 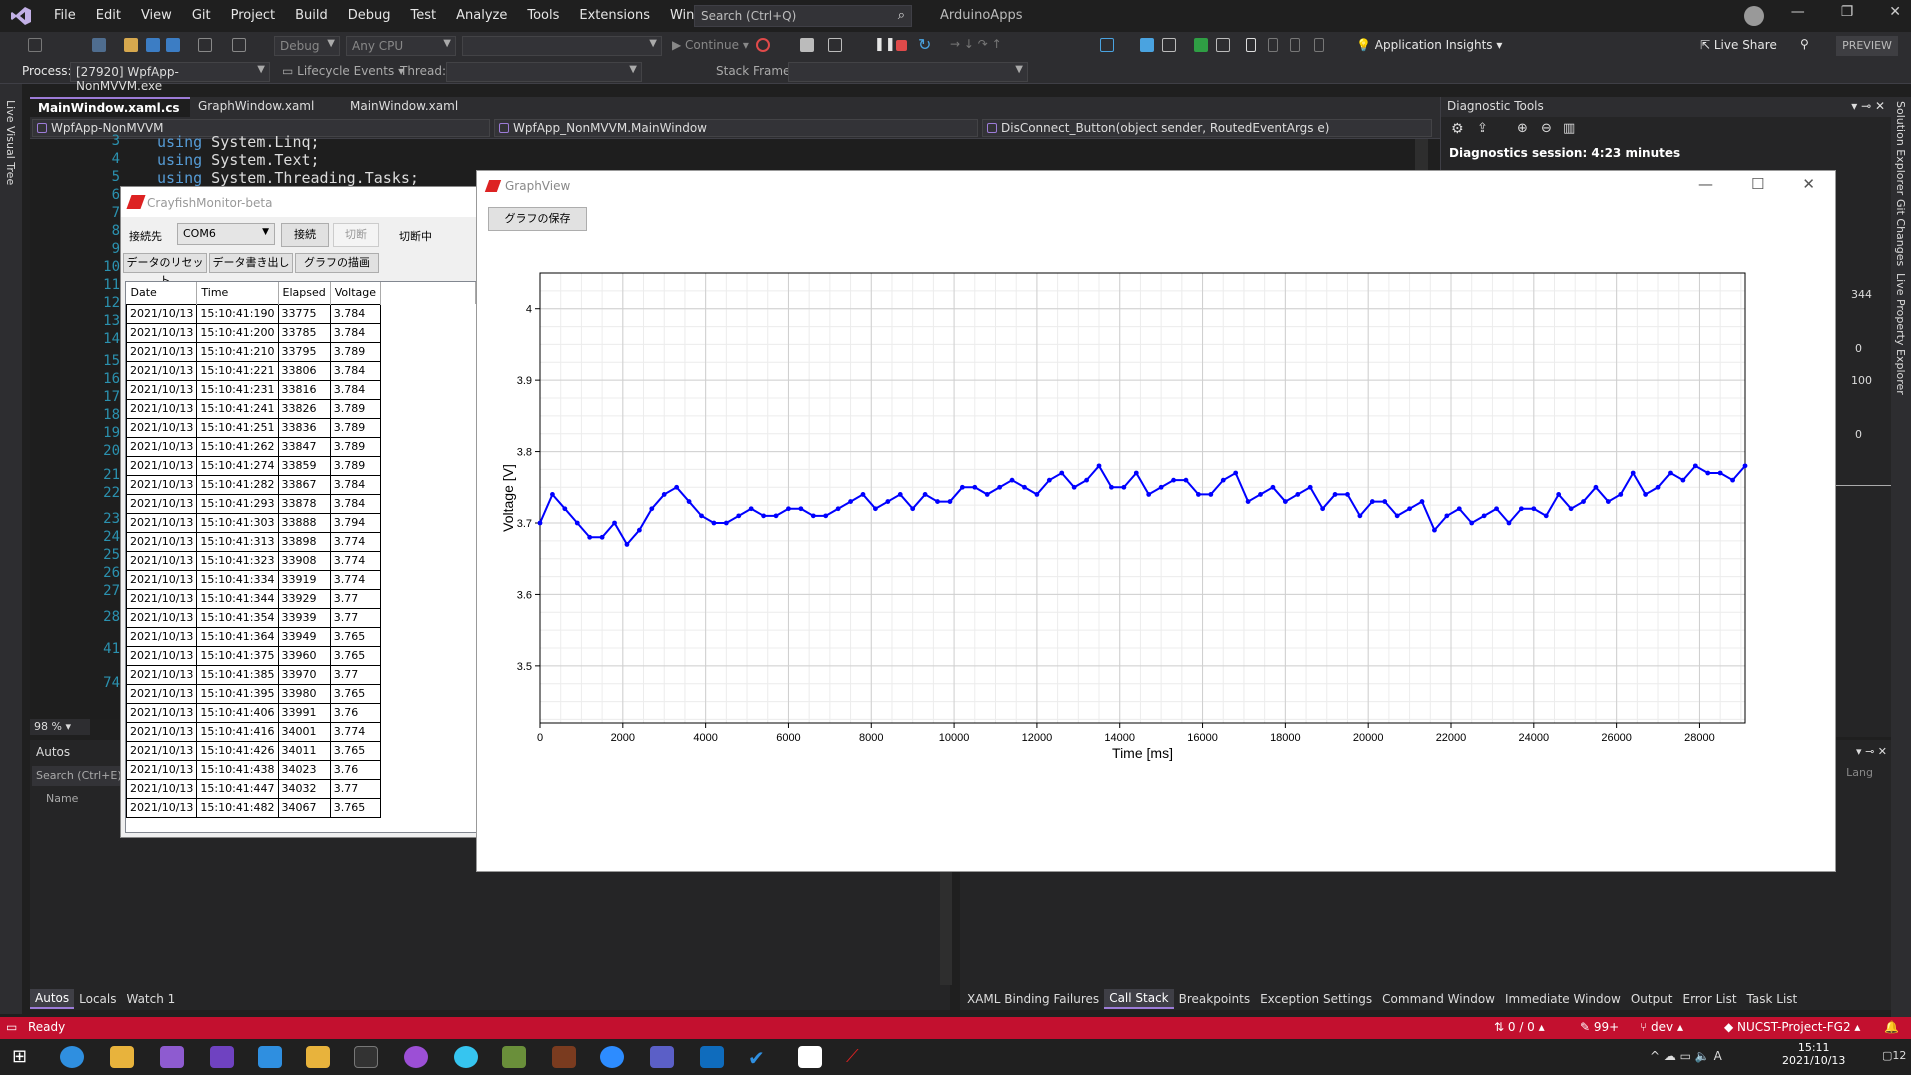 What do you see at coordinates (222, 1057) in the screenshot?
I see `visual-studio-icon` at bounding box center [222, 1057].